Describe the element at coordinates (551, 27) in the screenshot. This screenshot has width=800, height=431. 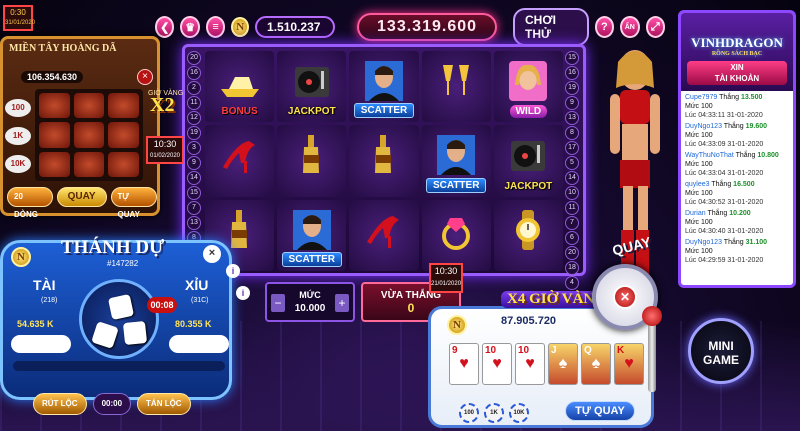
I see `try-play-button: CHƠI THỬ` at that location.